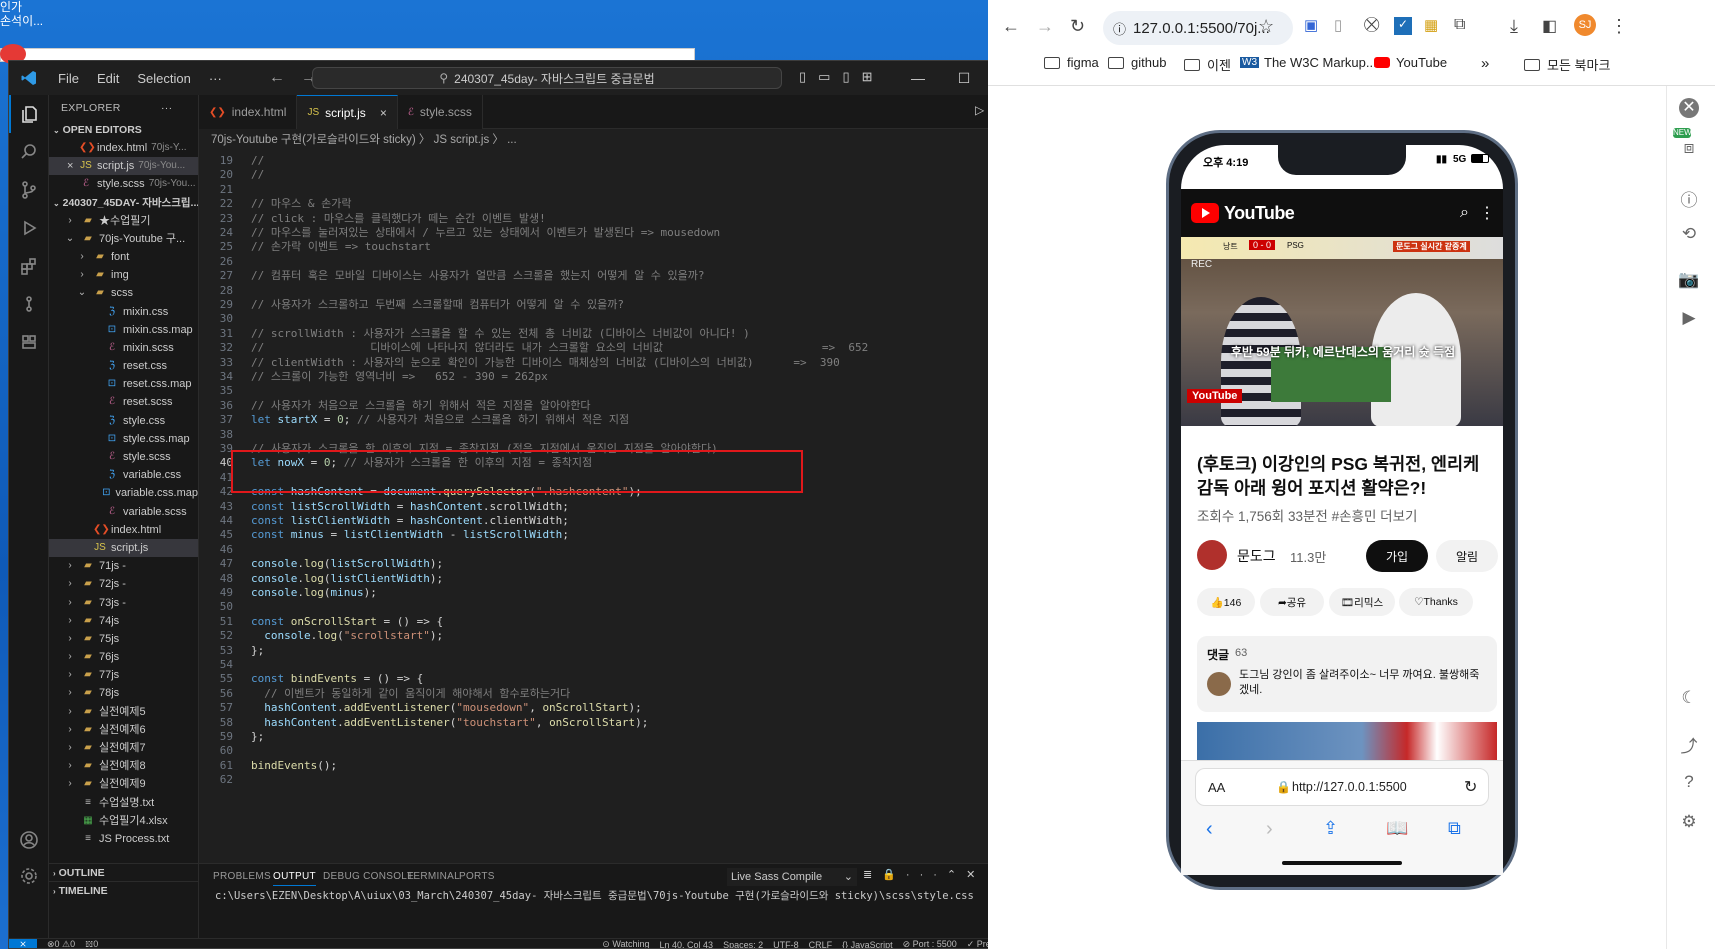 This screenshot has height=949, width=1715. What do you see at coordinates (29, 114) in the screenshot?
I see `explorer-files-icon` at bounding box center [29, 114].